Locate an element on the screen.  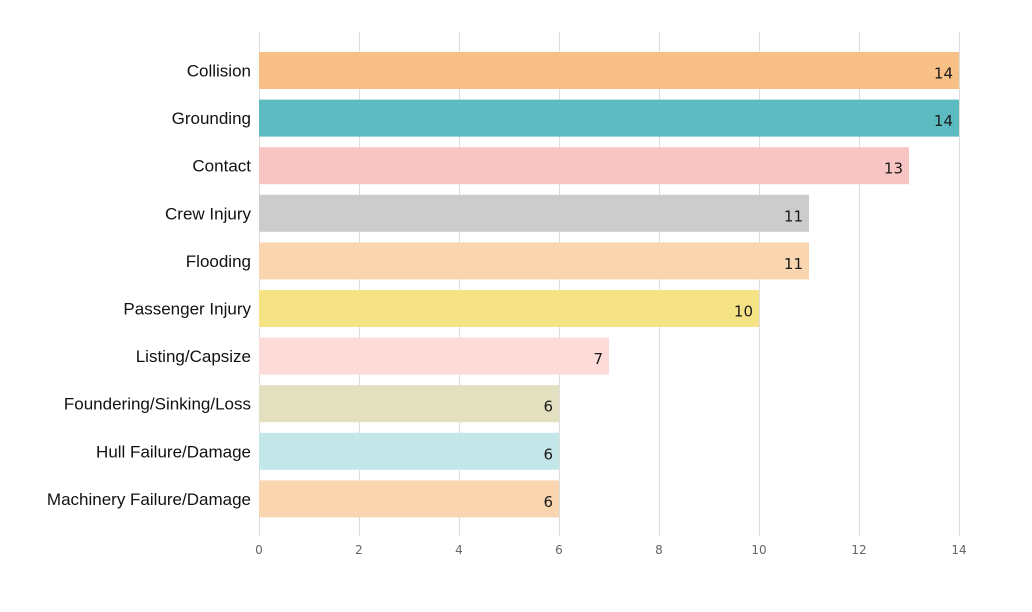
x-tick-label: 10 is located at coordinates (758, 550).